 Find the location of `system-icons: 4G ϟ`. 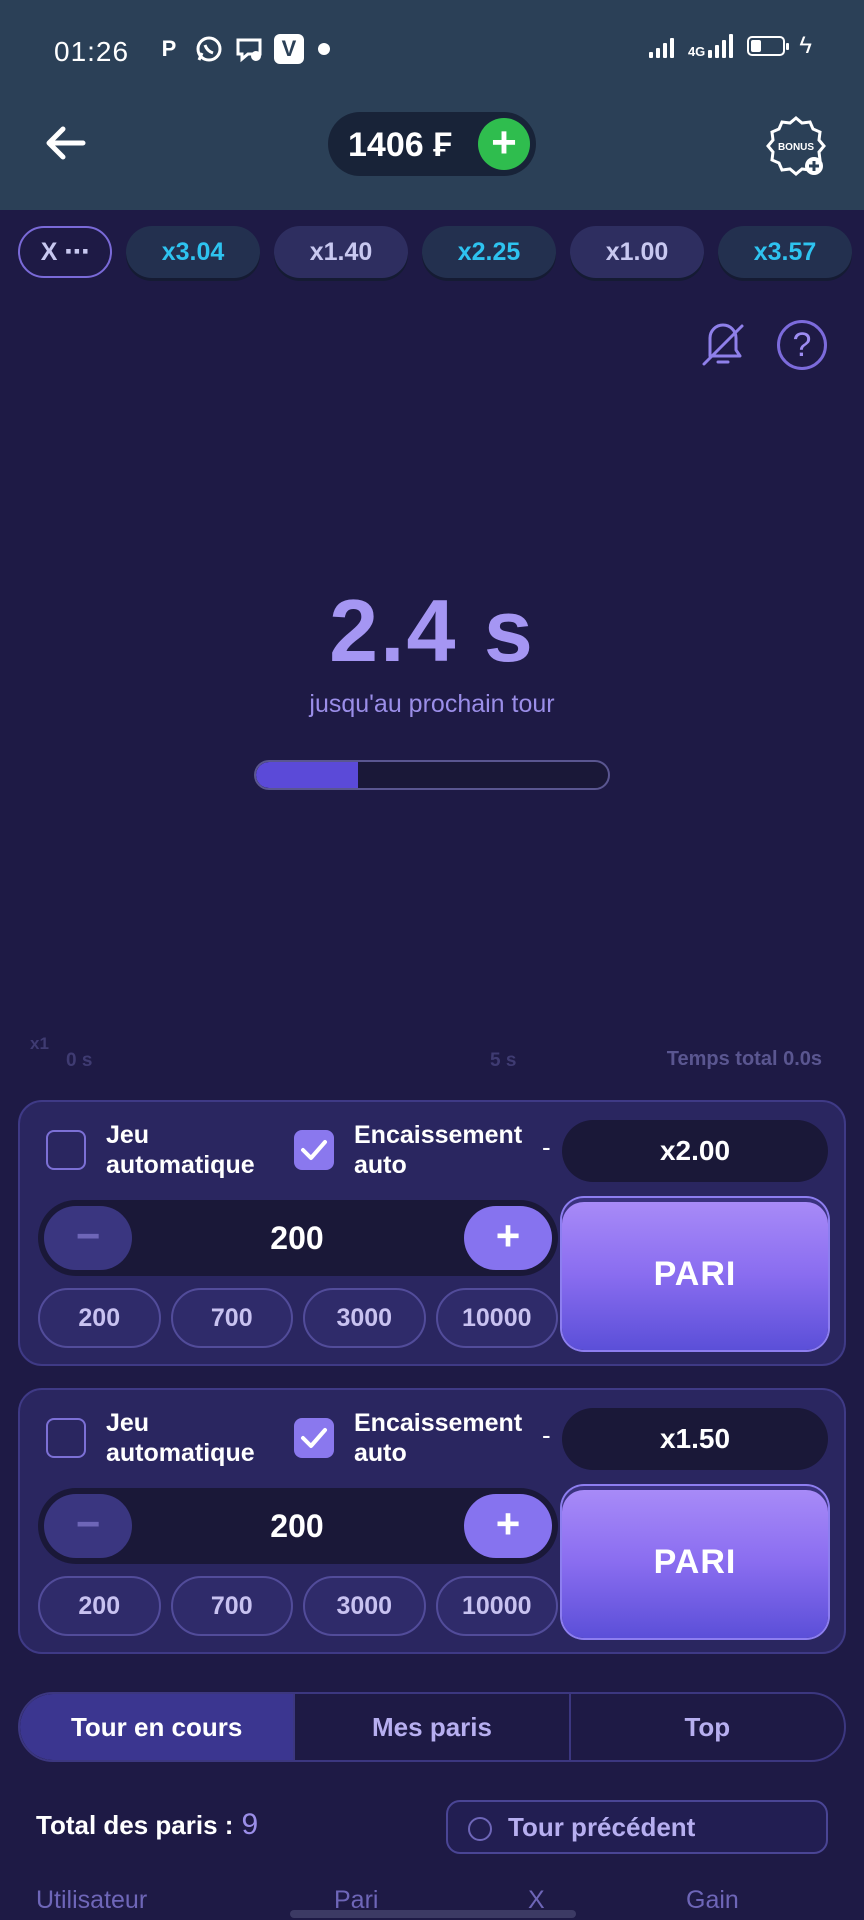

system-icons: 4G ϟ is located at coordinates (730, 45).